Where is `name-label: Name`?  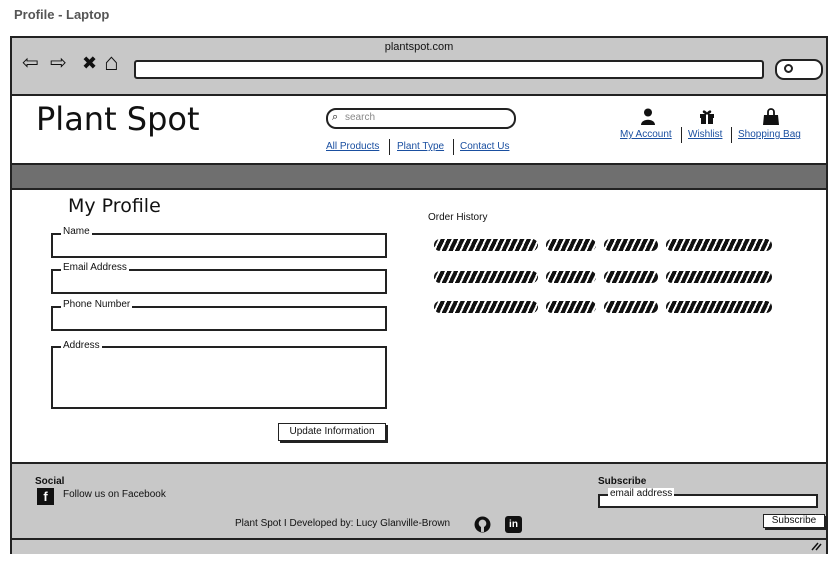
name-label: Name is located at coordinates (76, 231).